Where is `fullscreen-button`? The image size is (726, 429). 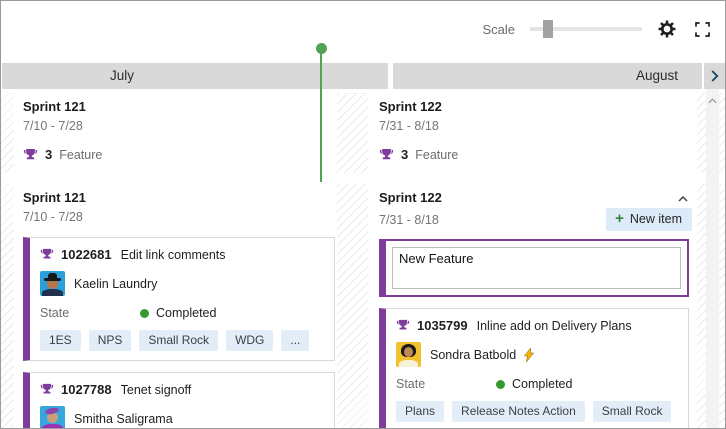
fullscreen-button is located at coordinates (702, 29).